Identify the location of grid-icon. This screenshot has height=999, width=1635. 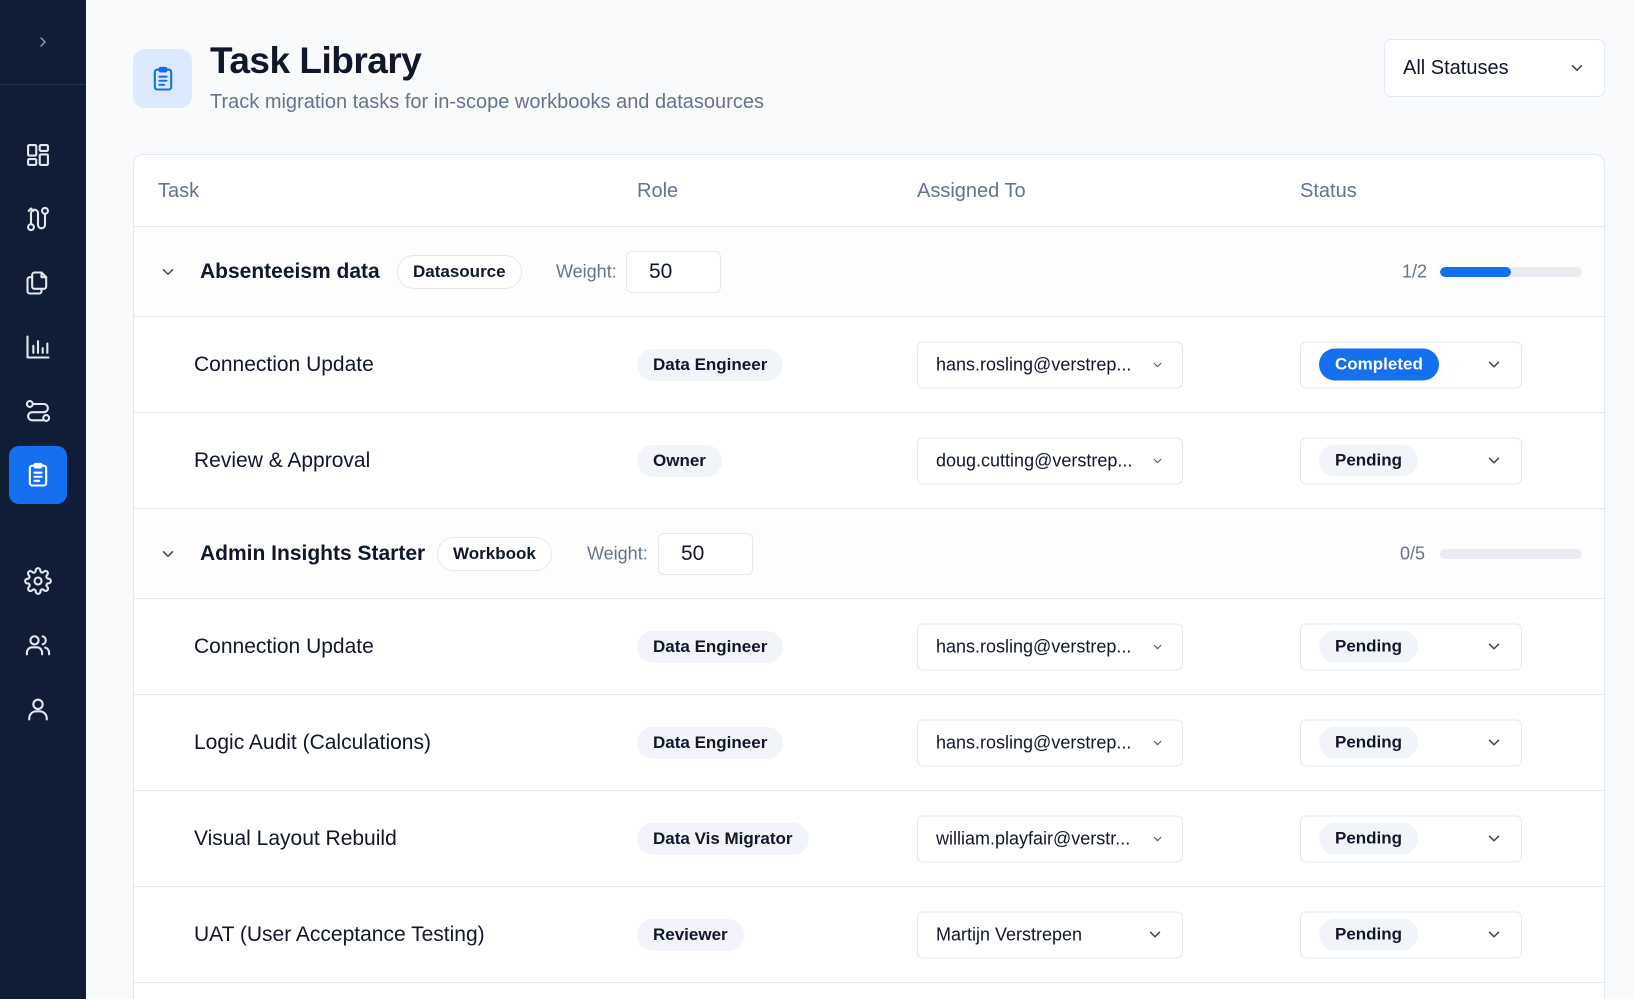
(38, 155).